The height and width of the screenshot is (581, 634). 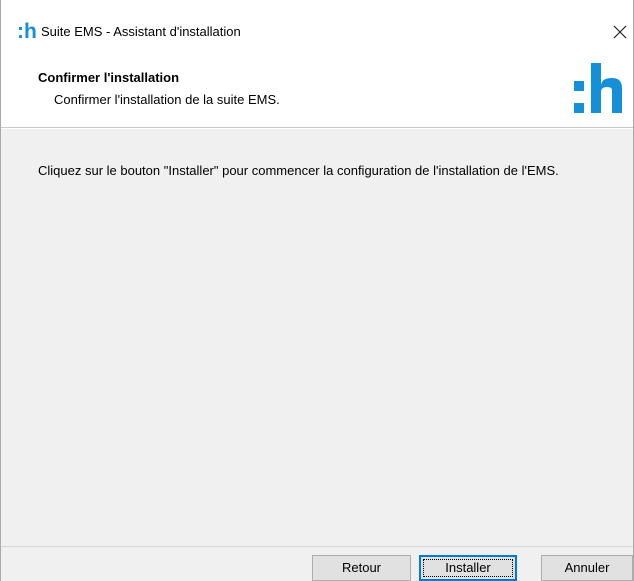 I want to click on brand-logo, so click(x=602, y=91).